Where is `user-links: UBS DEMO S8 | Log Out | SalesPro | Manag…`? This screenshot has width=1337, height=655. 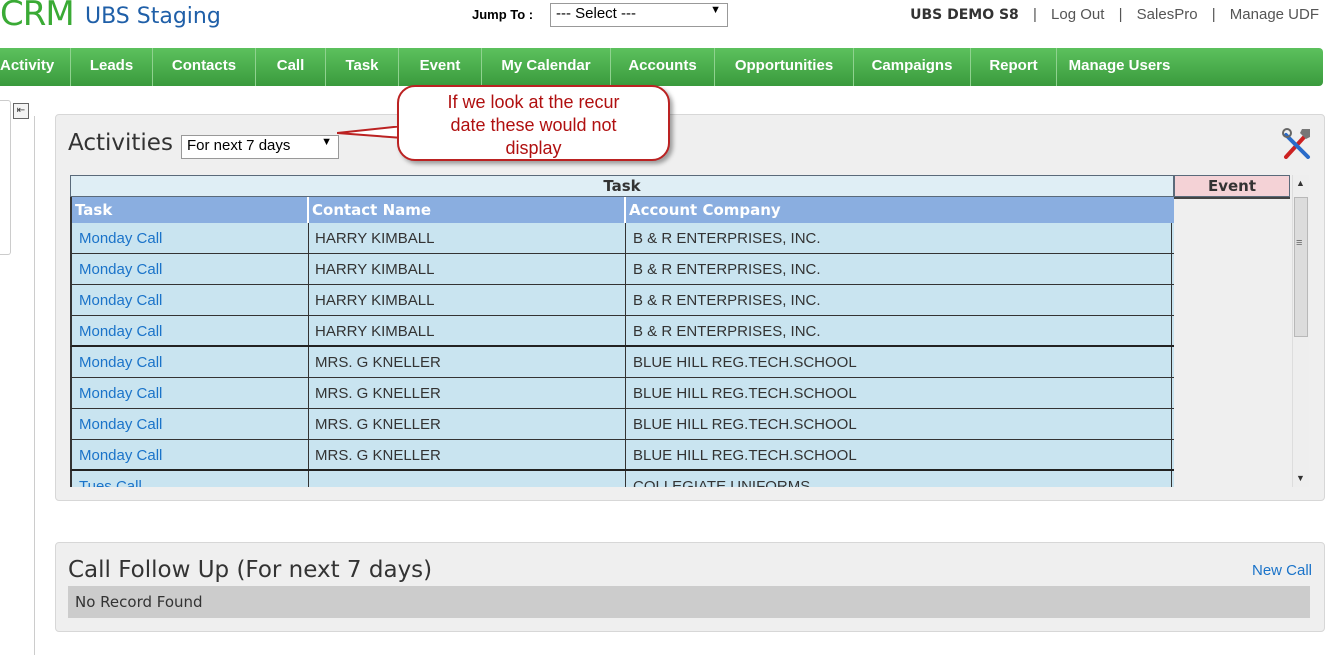
user-links: UBS DEMO S8 | Log Out | SalesPro | Manag… is located at coordinates (1114, 14).